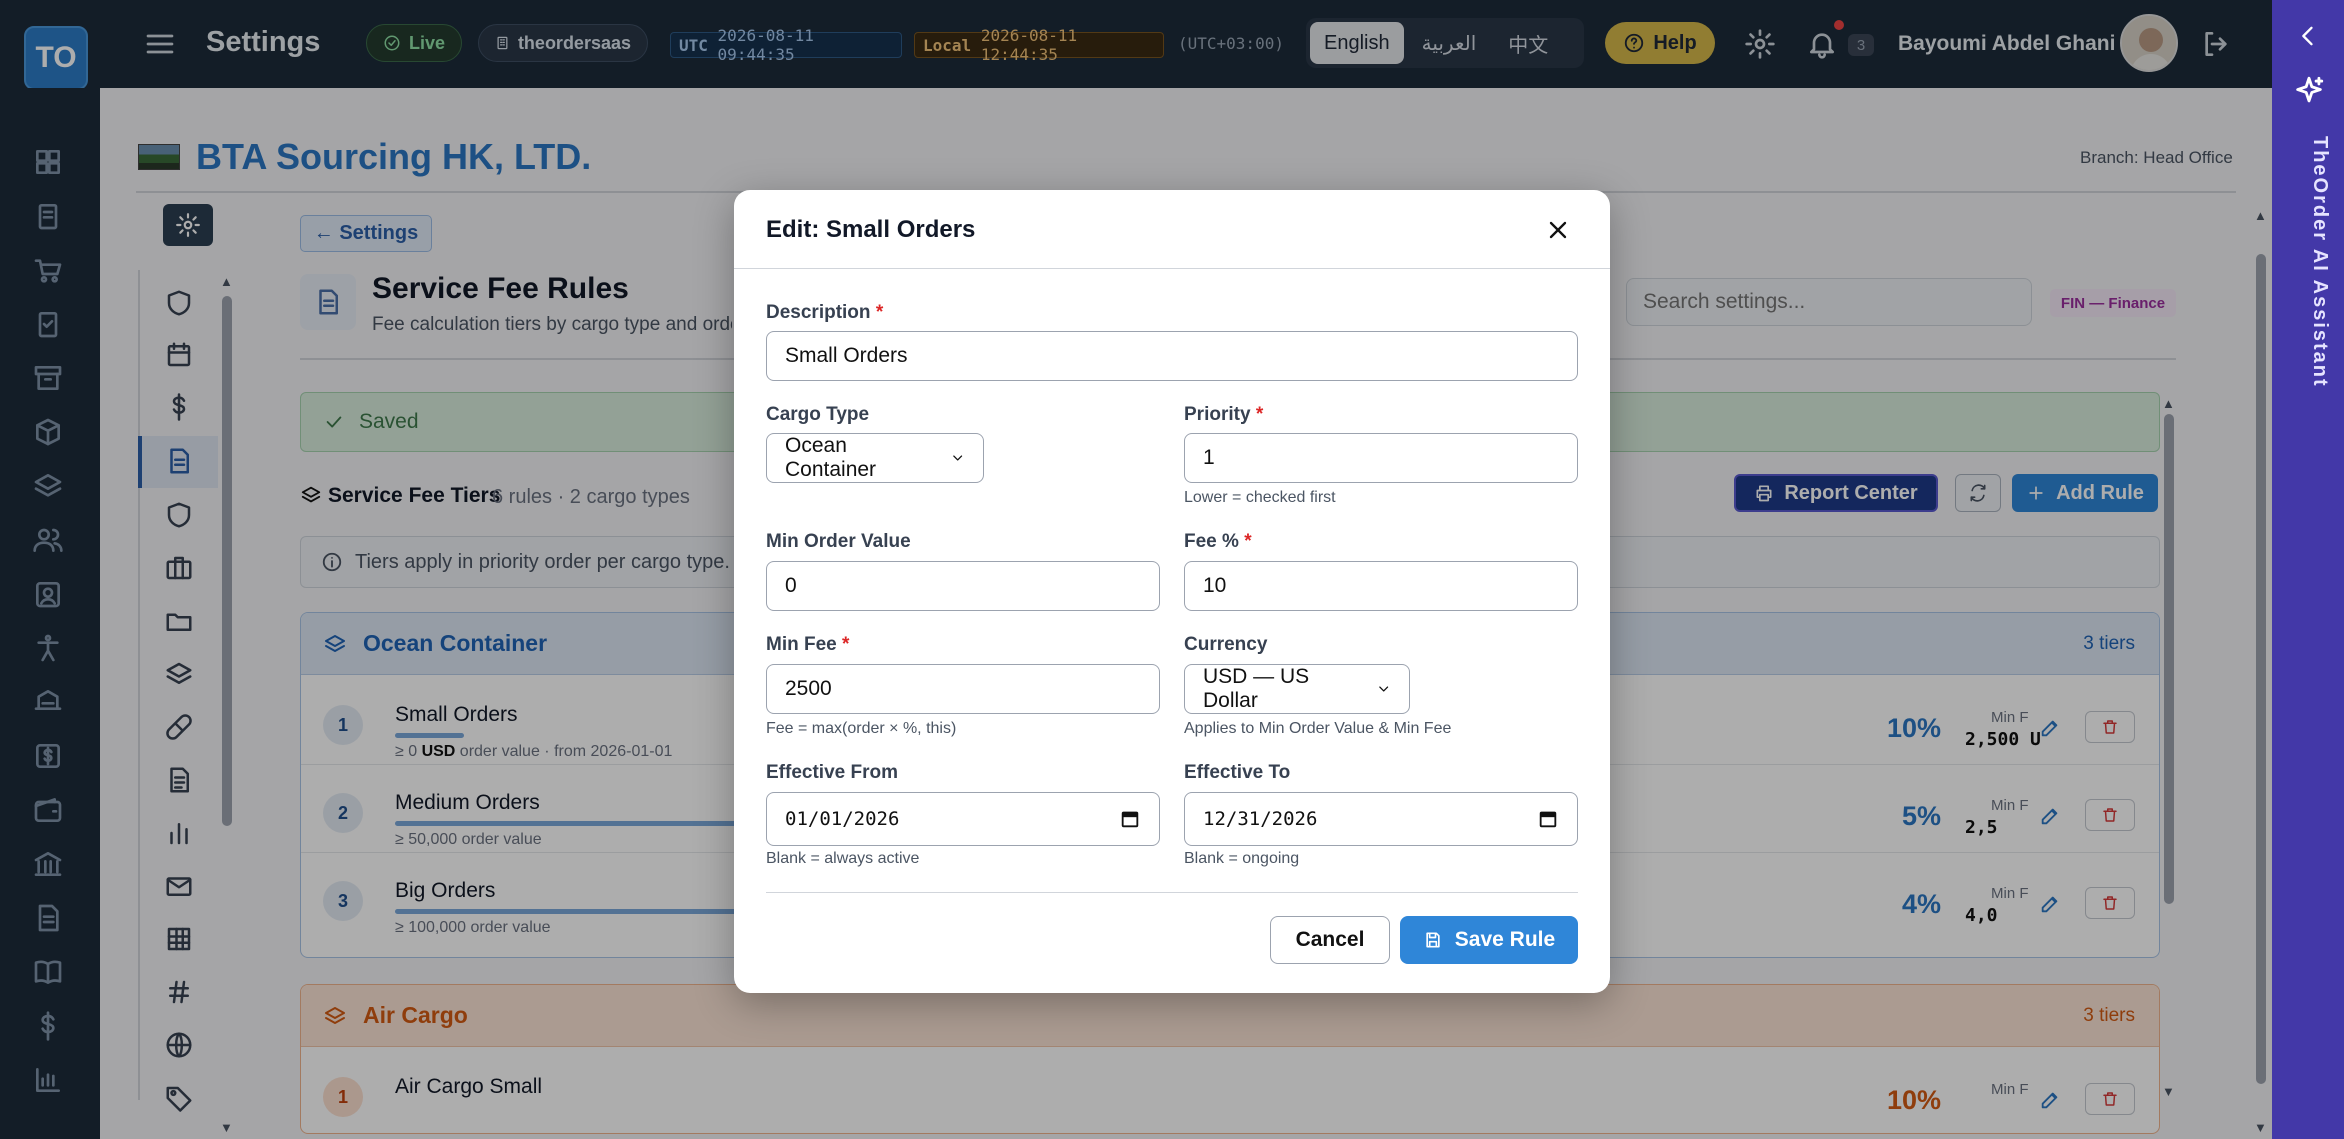 This screenshot has width=2344, height=1139. What do you see at coordinates (818, 414) in the screenshot?
I see `cargo-type-label: Cargo Type` at bounding box center [818, 414].